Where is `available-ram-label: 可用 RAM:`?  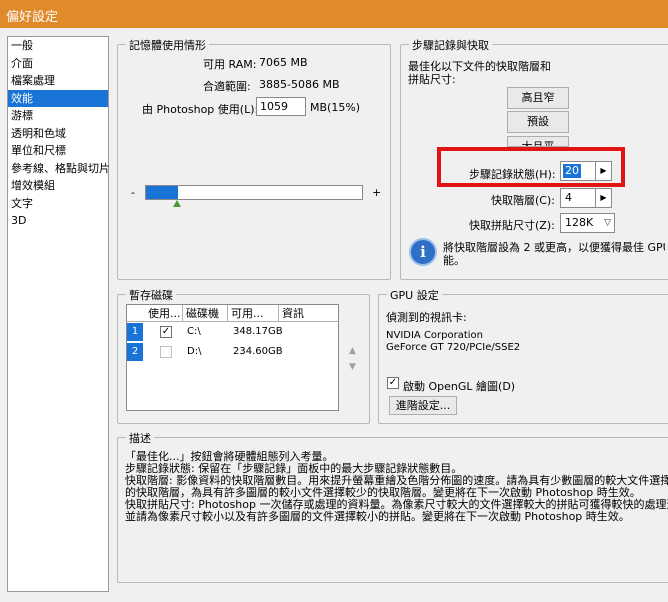
available-ram-label: 可用 RAM: is located at coordinates (230, 64).